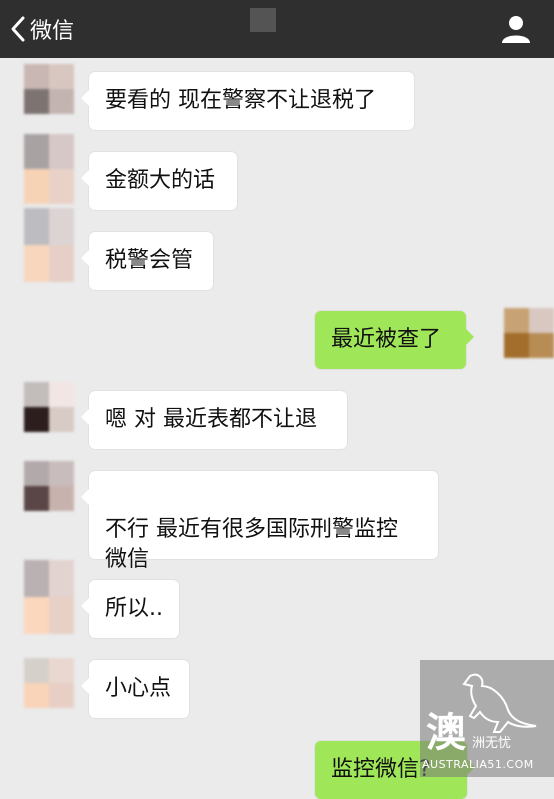 The width and height of the screenshot is (554, 799). What do you see at coordinates (263, 20) in the screenshot?
I see `chat-title-obscured` at bounding box center [263, 20].